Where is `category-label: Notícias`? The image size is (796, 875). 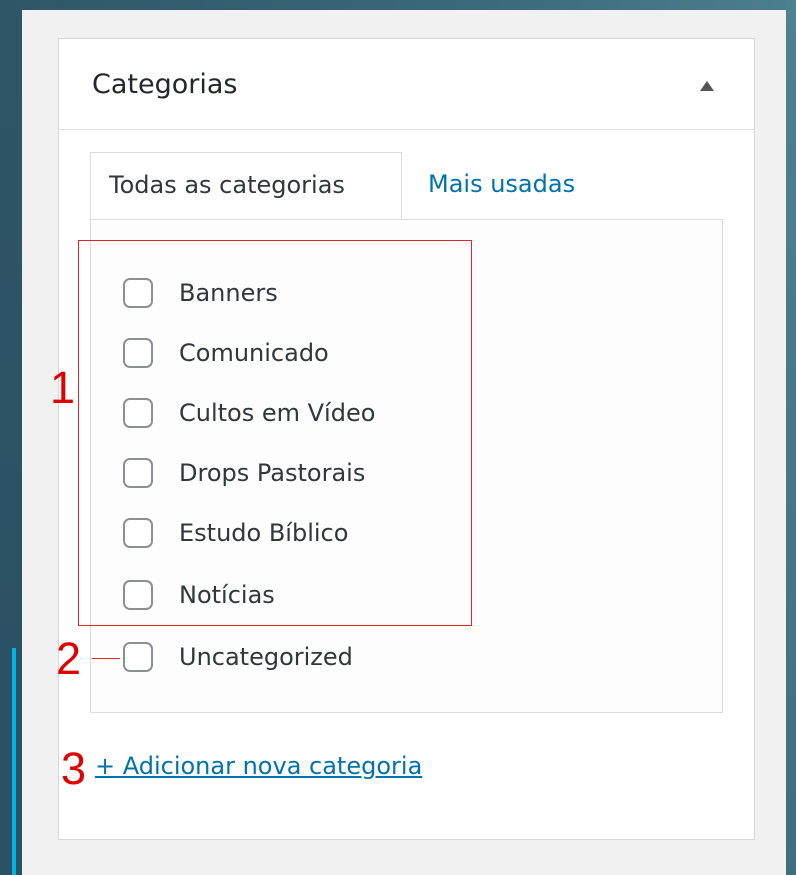
category-label: Notícias is located at coordinates (227, 595).